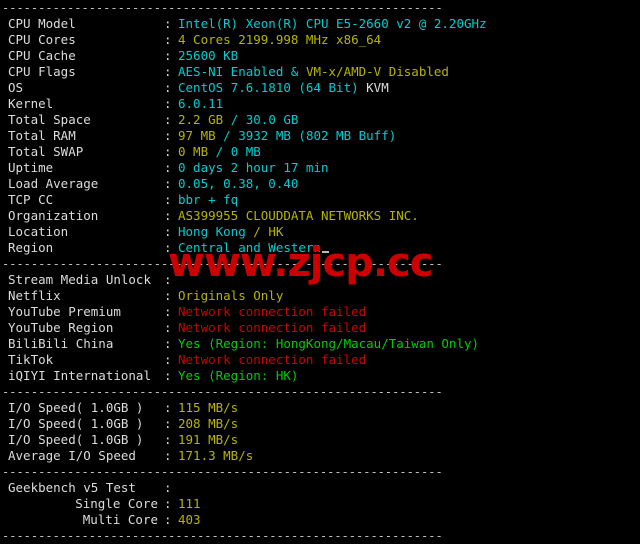  Describe the element at coordinates (325, 252) in the screenshot. I see `text-cursor` at that location.